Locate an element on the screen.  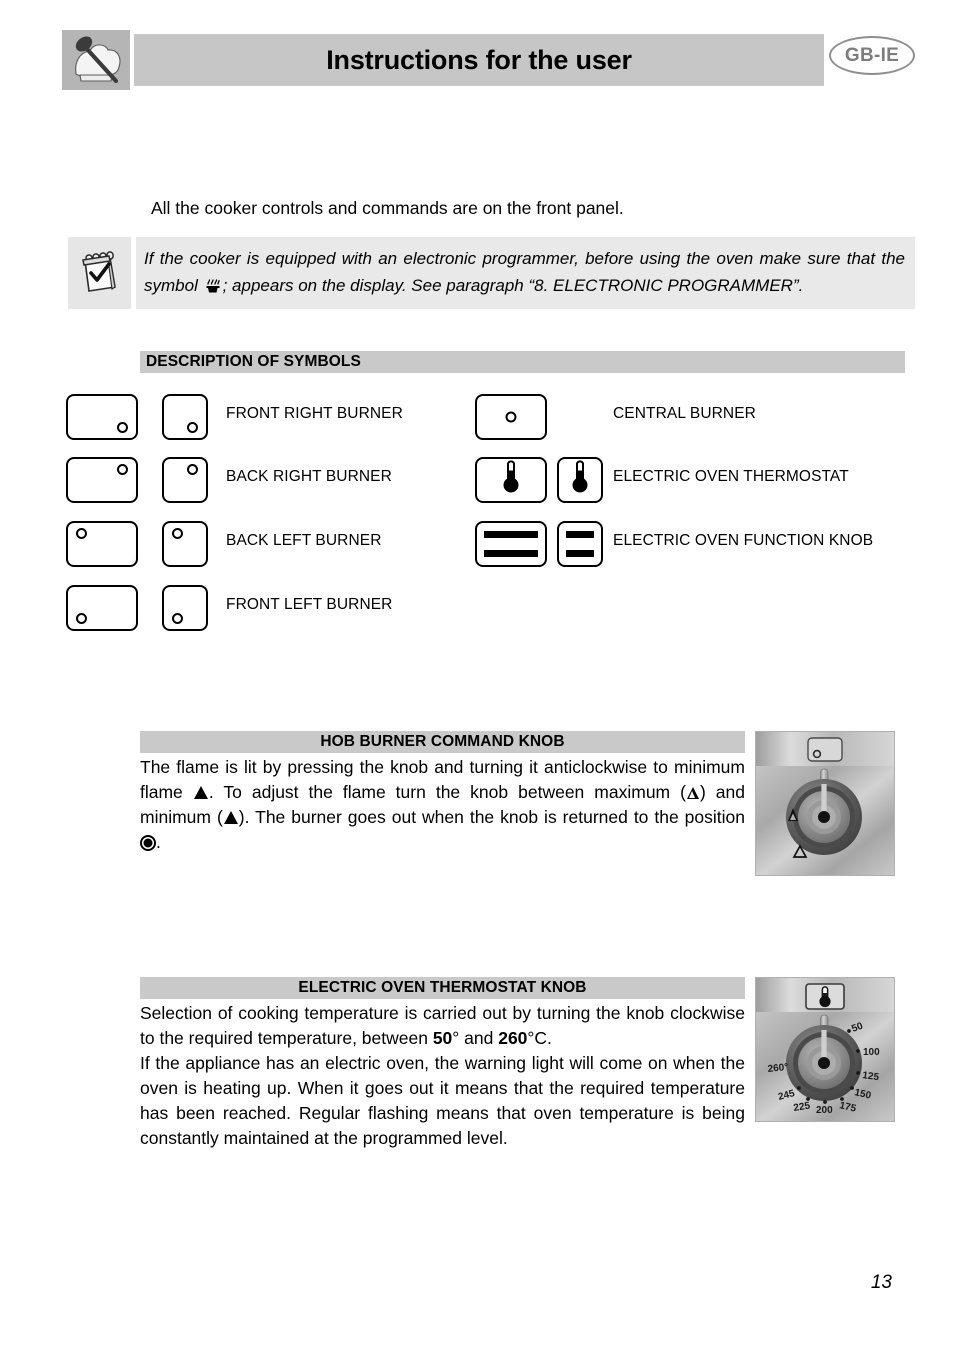
burner-knob-back-left-icon is located at coordinates (102, 544).